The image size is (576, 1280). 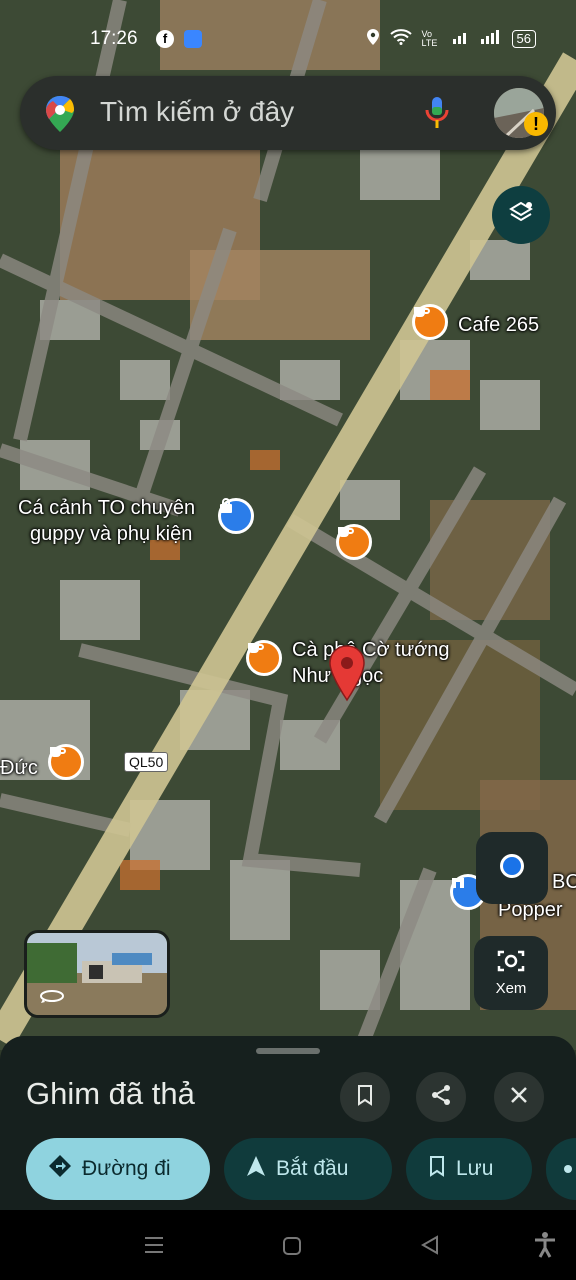 I want to click on my-location-icon, so click(x=512, y=868).